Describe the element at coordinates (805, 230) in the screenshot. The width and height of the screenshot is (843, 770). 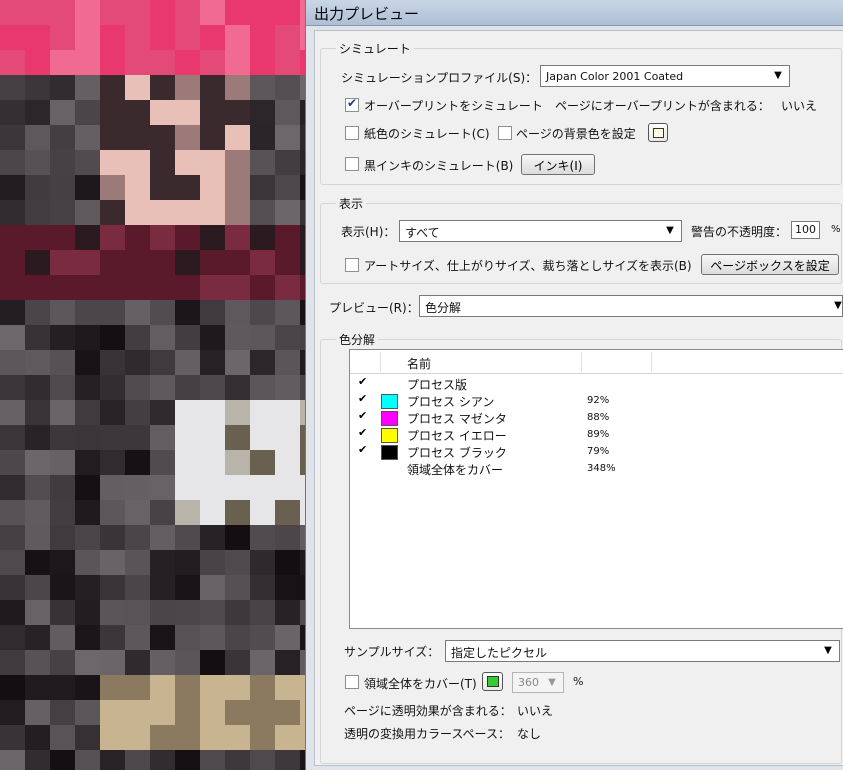
I see `warning-opacity-input: 100` at that location.